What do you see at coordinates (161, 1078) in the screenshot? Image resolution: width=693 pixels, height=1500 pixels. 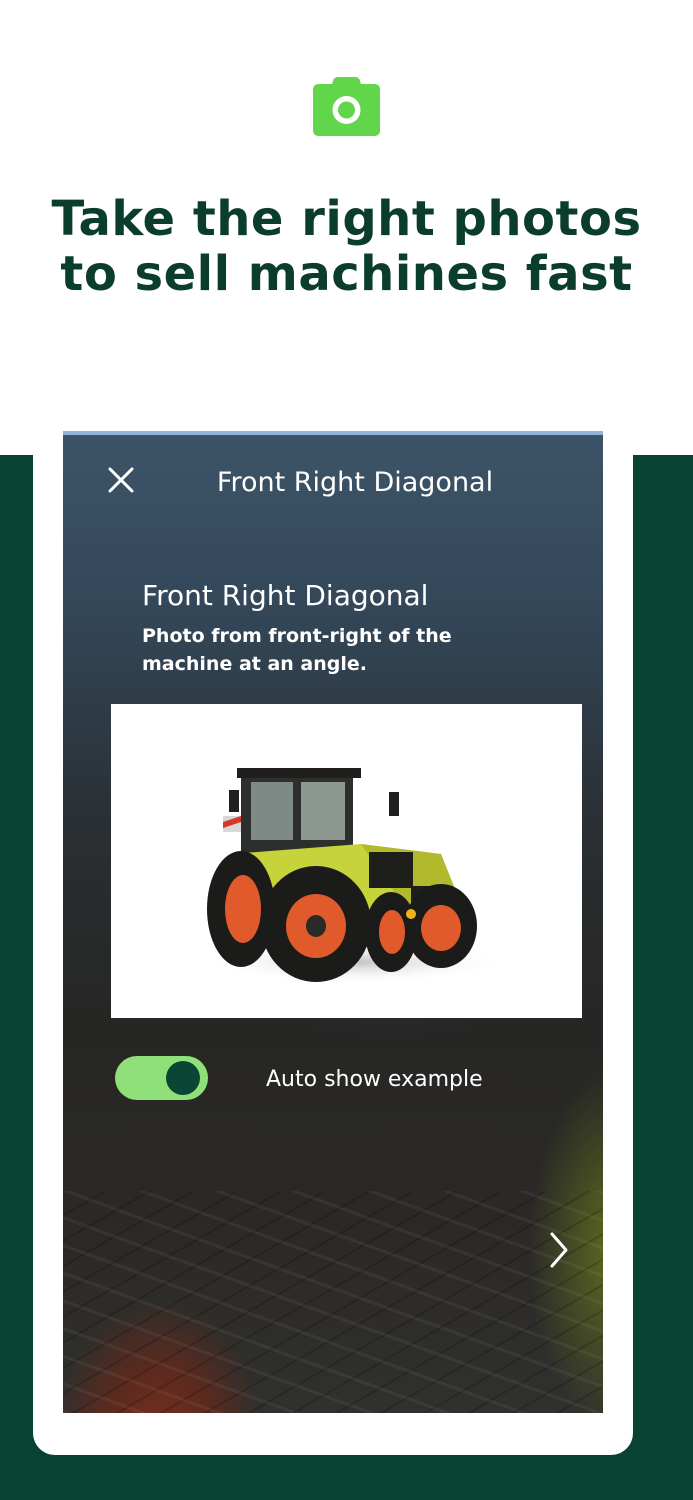 I see `auto-show-toggle` at bounding box center [161, 1078].